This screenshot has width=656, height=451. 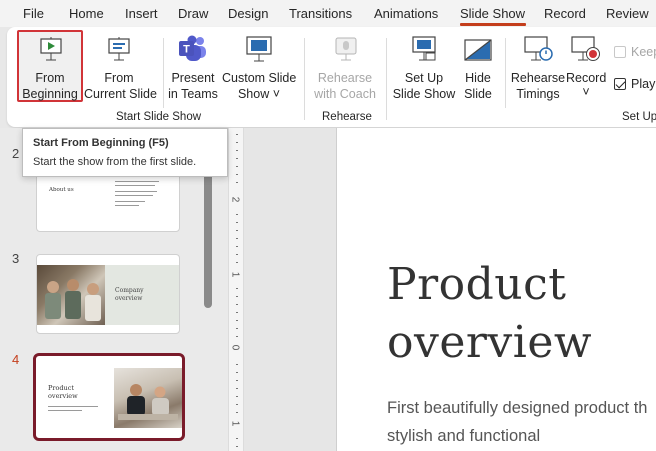 I want to click on thumb-4-title-1: Product, so click(x=61, y=388).